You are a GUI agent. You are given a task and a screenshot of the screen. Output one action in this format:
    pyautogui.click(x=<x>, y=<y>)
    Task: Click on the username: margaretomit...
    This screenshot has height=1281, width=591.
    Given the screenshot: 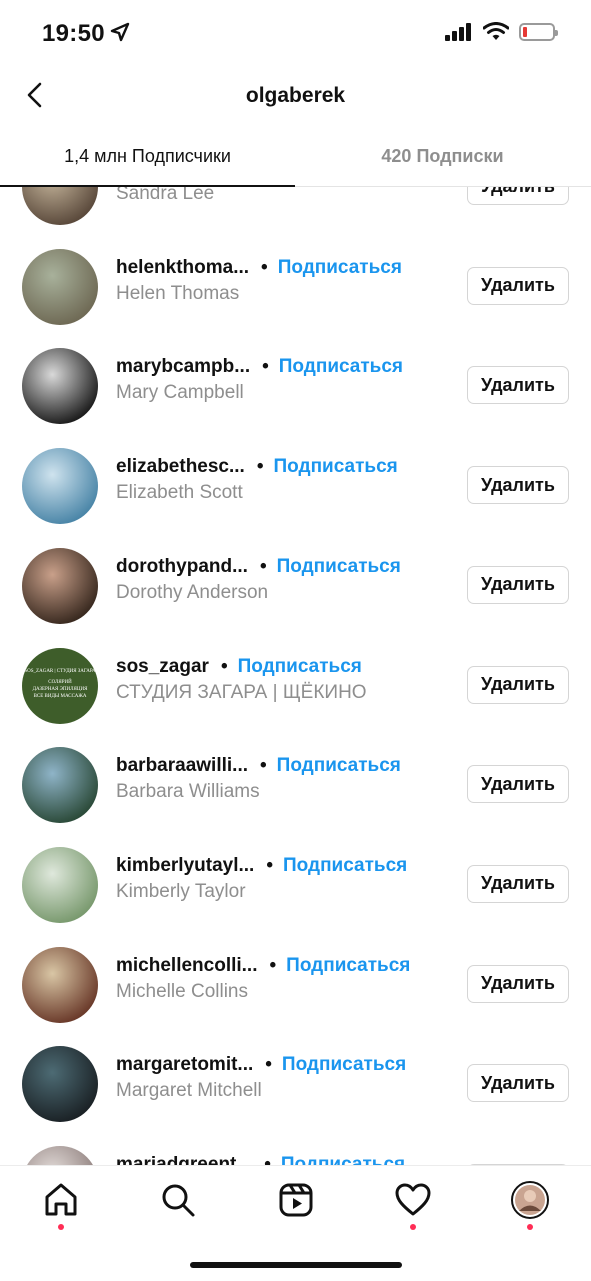 What is the action you would take?
    pyautogui.click(x=184, y=1065)
    